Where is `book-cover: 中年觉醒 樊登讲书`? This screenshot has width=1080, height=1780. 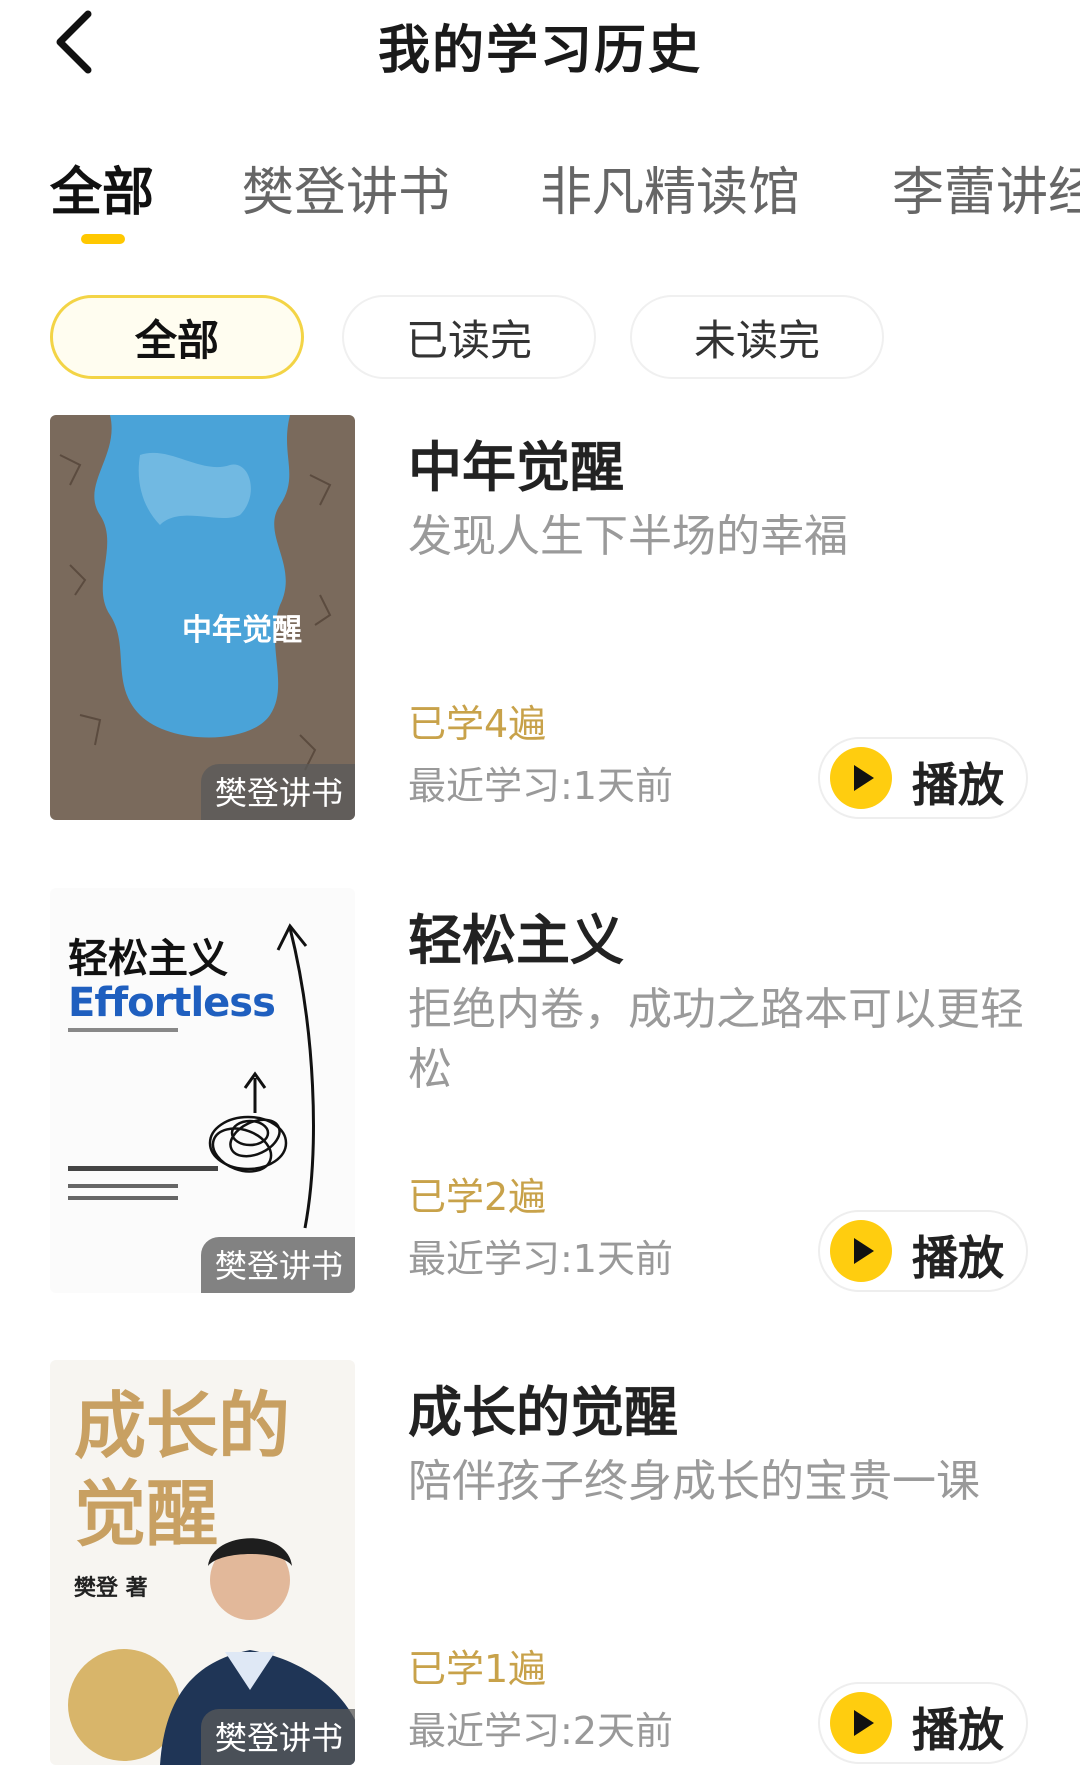 book-cover: 中年觉醒 樊登讲书 is located at coordinates (202, 617).